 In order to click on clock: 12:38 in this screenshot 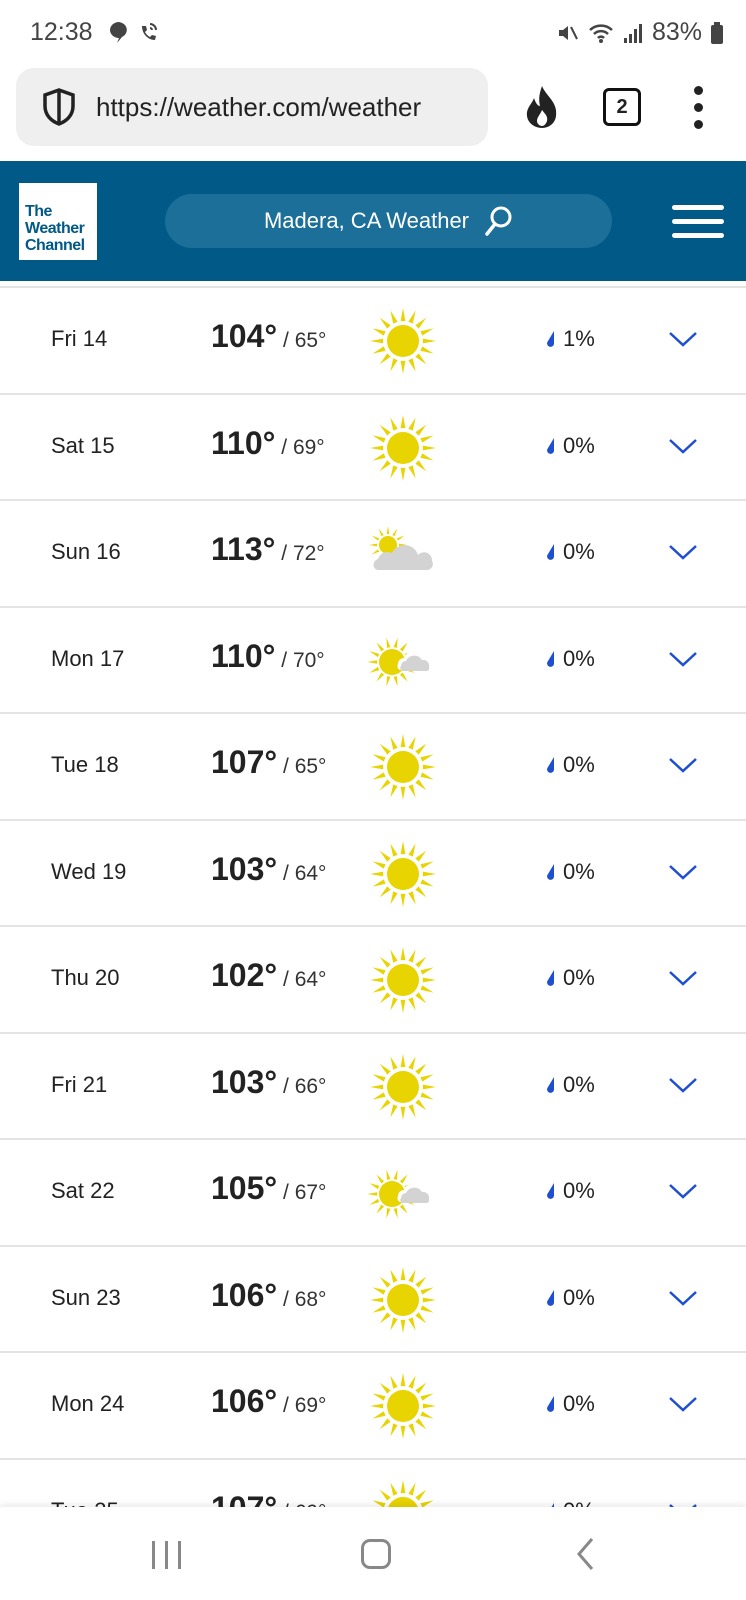, I will do `click(61, 32)`.